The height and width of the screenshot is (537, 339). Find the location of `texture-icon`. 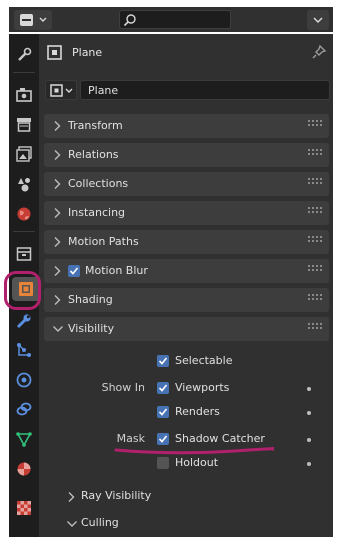

texture-icon is located at coordinates (24, 508).